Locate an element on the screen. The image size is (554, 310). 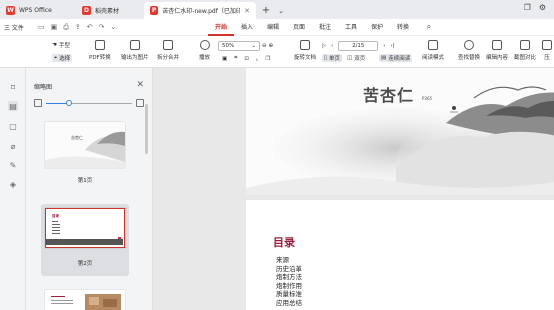
zoom-select: 50% ⌄ is located at coordinates (239, 46).